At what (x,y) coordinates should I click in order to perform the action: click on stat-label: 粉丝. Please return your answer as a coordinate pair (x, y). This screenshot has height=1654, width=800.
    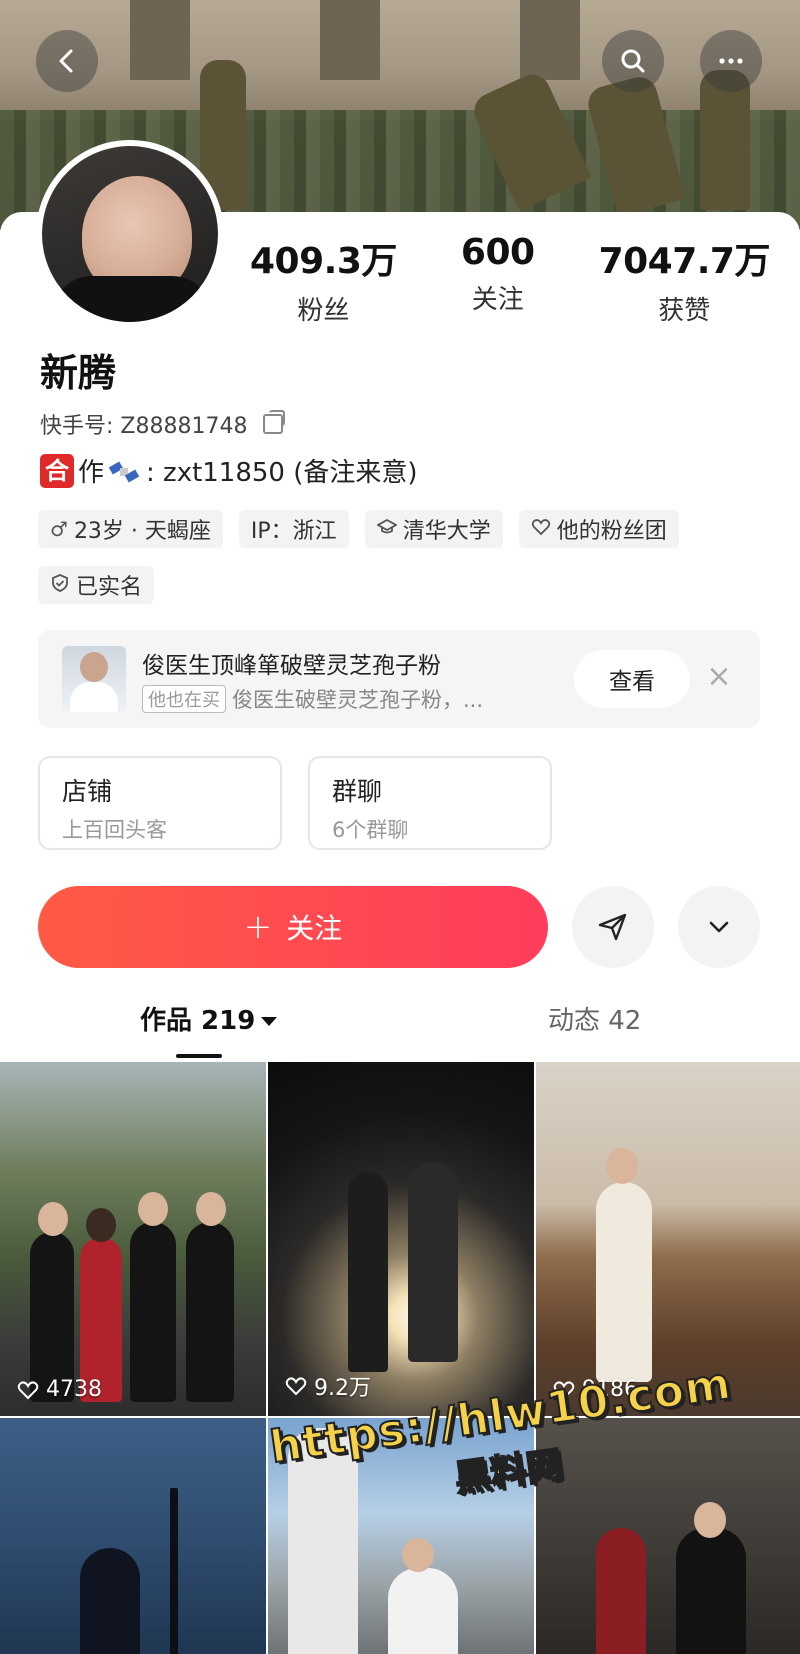
    Looking at the image, I should click on (323, 311).